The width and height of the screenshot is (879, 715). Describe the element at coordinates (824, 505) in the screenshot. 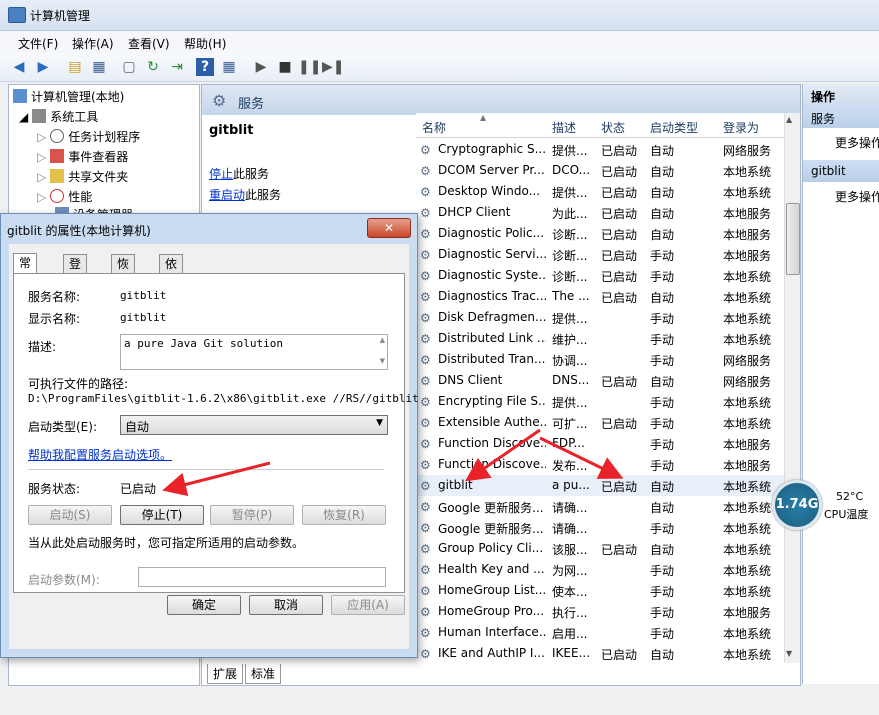

I see `cpu-temperature-widget: 1.74G 52°C CPU温度` at that location.